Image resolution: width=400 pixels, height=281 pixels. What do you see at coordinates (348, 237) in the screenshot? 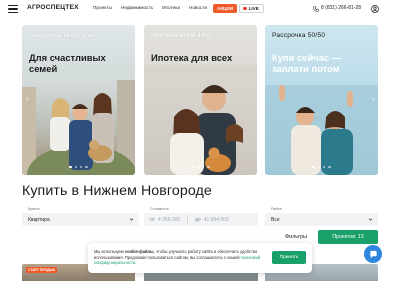
I see `show-projects-button: Проектов: 13` at bounding box center [348, 237].